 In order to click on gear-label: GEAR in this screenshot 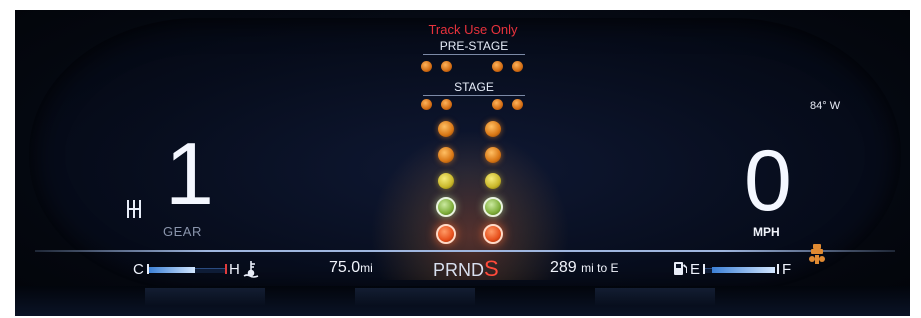, I will do `click(182, 231)`.